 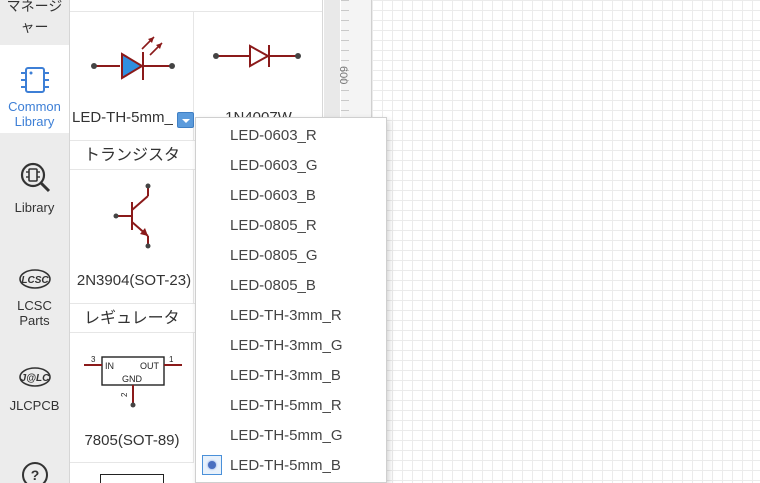 What do you see at coordinates (122, 117) in the screenshot?
I see `led-cell-name: LED-TH-5mm_` at bounding box center [122, 117].